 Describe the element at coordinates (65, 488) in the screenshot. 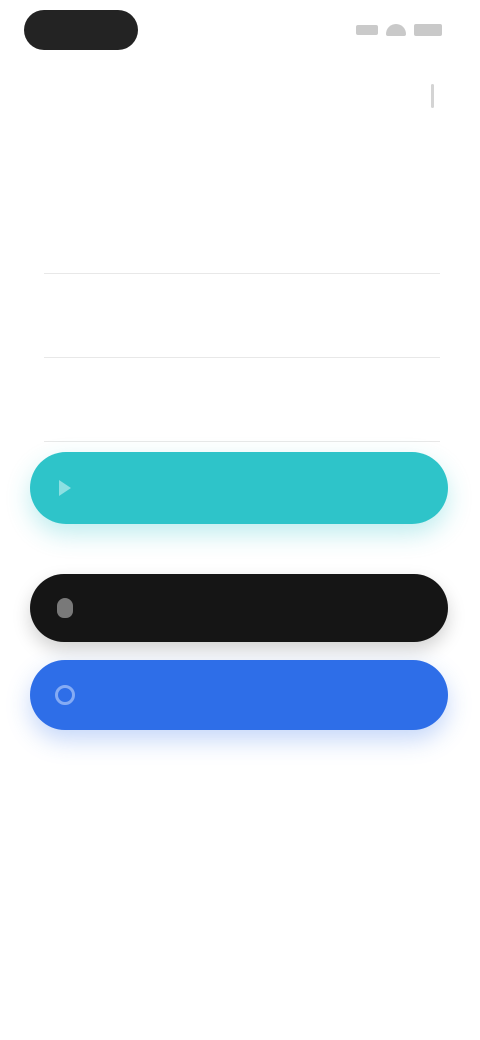

I see `arrow-icon` at that location.